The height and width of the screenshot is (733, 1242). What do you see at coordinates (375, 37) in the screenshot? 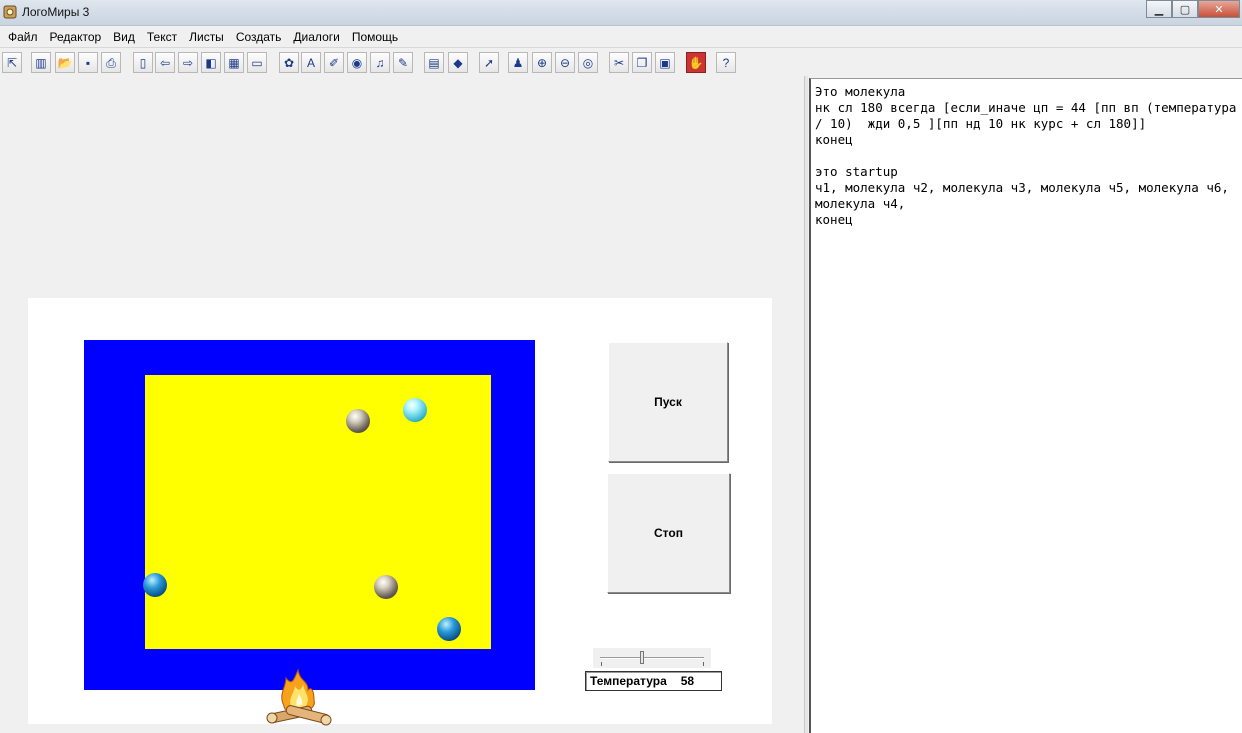
I see `menu-help: Помощь` at bounding box center [375, 37].